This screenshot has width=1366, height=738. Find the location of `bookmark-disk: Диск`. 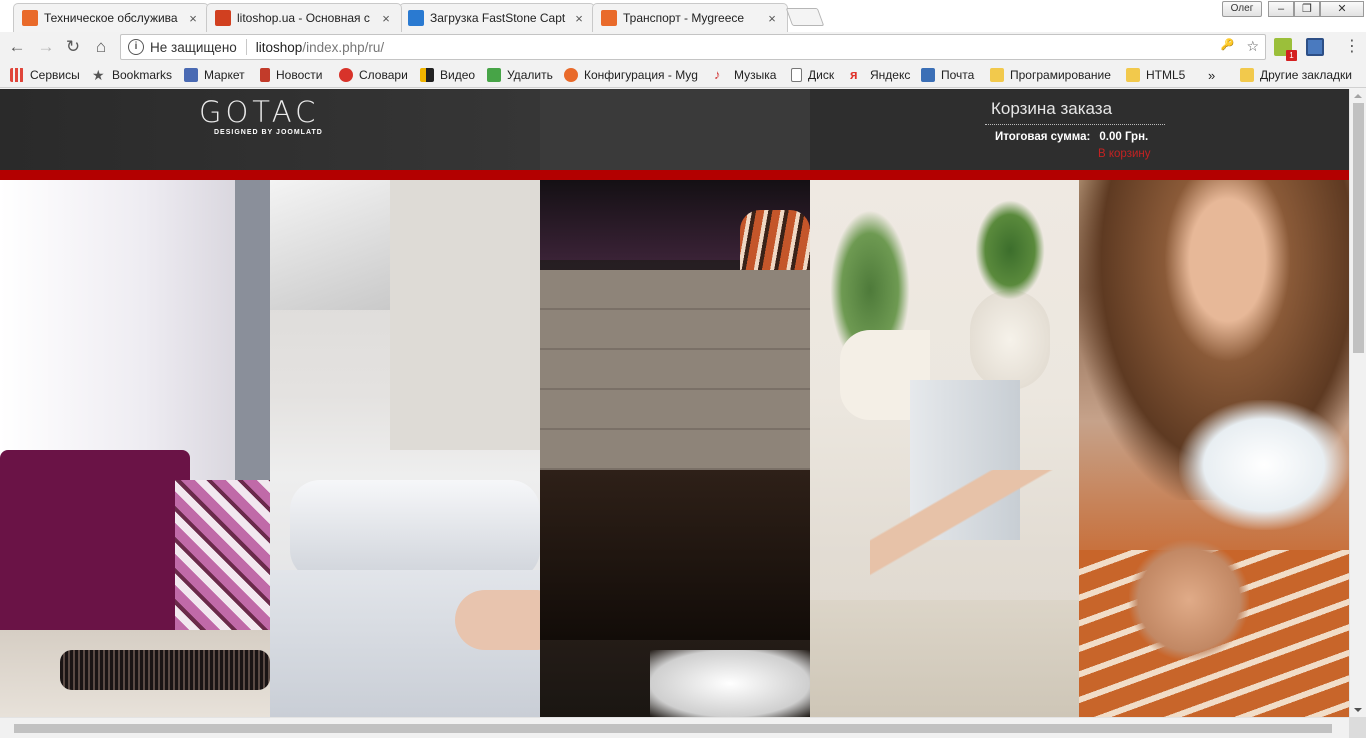

bookmark-disk: Диск is located at coordinates (812, 75).